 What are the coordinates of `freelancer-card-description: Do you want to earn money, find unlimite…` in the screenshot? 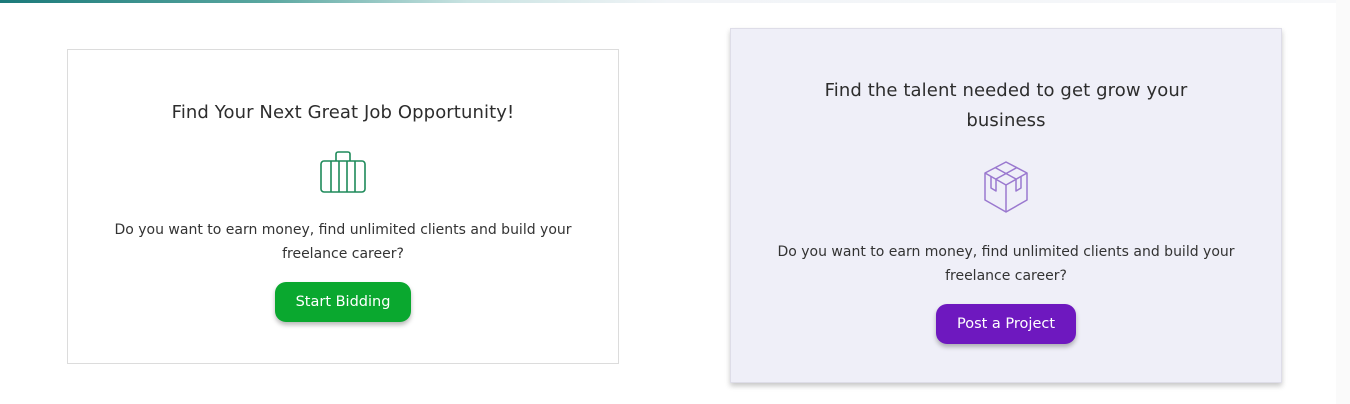 It's located at (343, 242).